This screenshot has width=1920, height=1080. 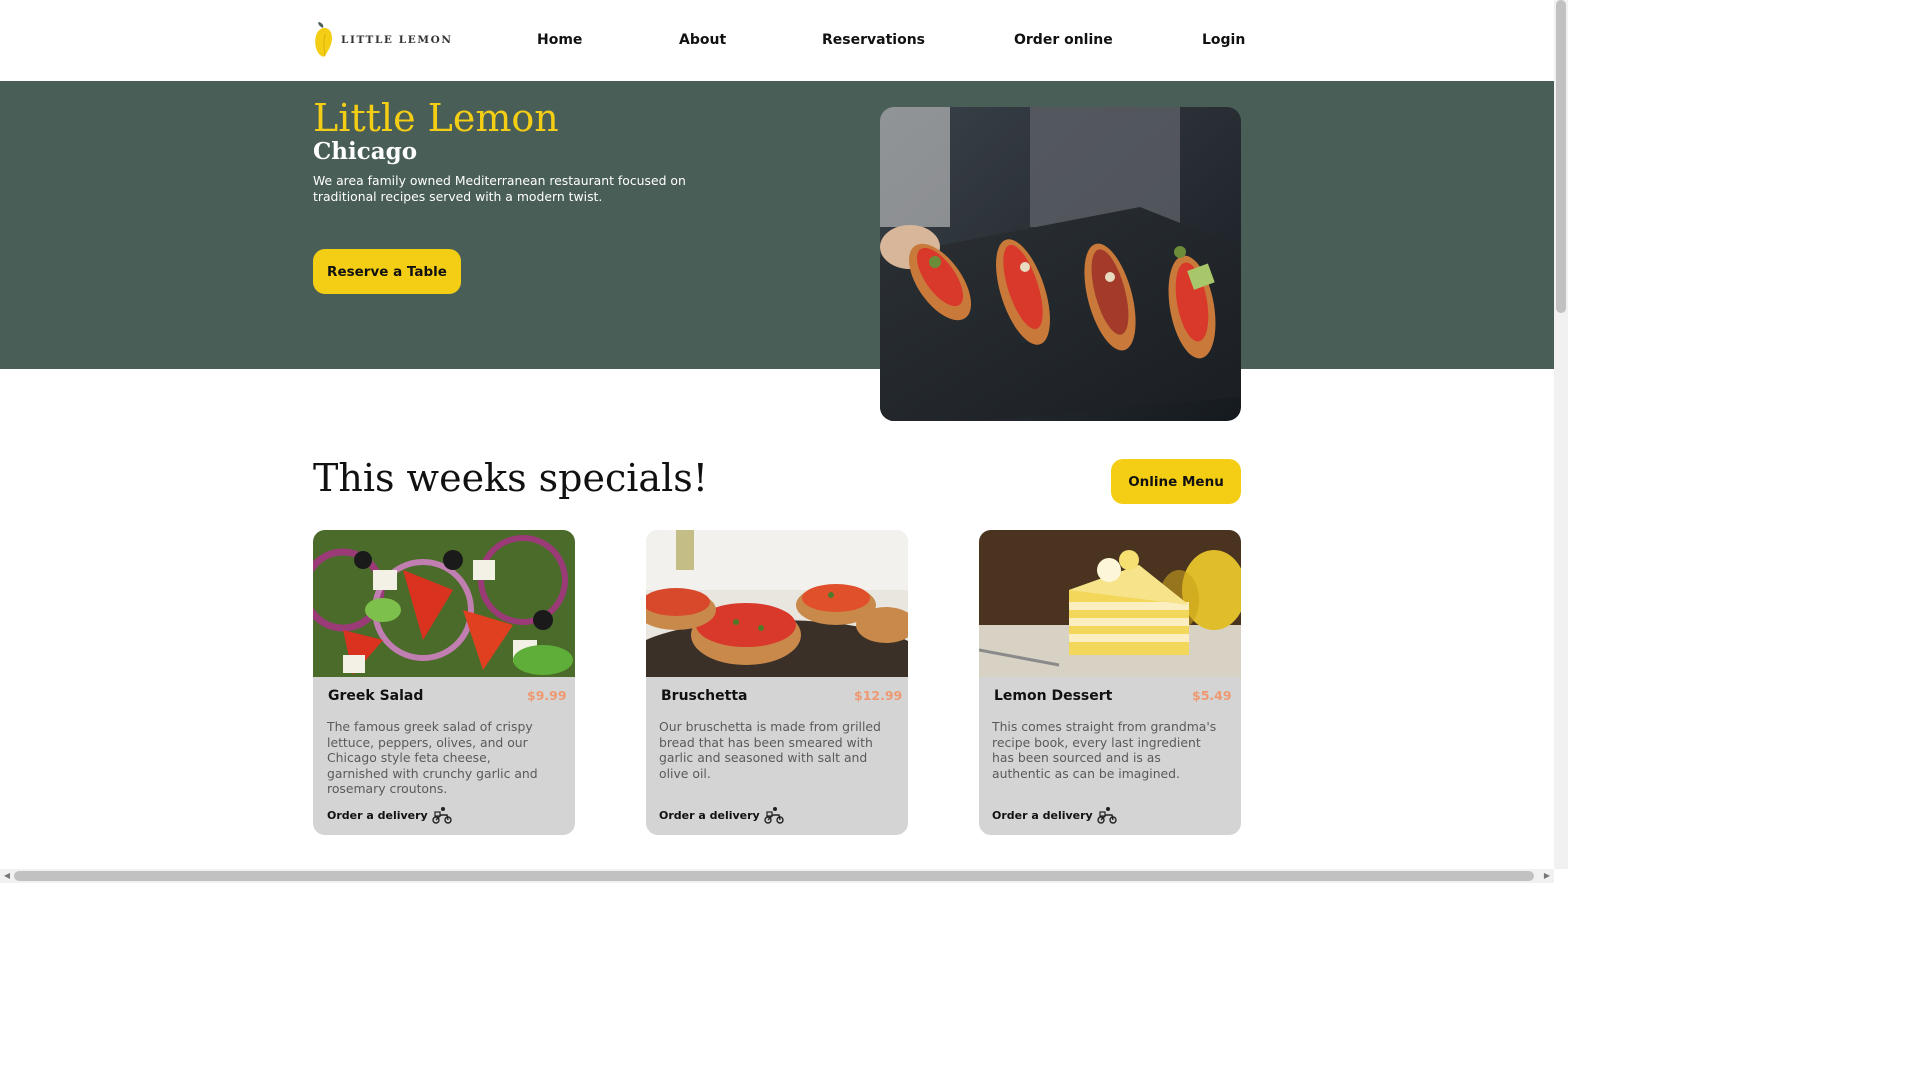 What do you see at coordinates (444, 603) in the screenshot?
I see `greek-salad-photo` at bounding box center [444, 603].